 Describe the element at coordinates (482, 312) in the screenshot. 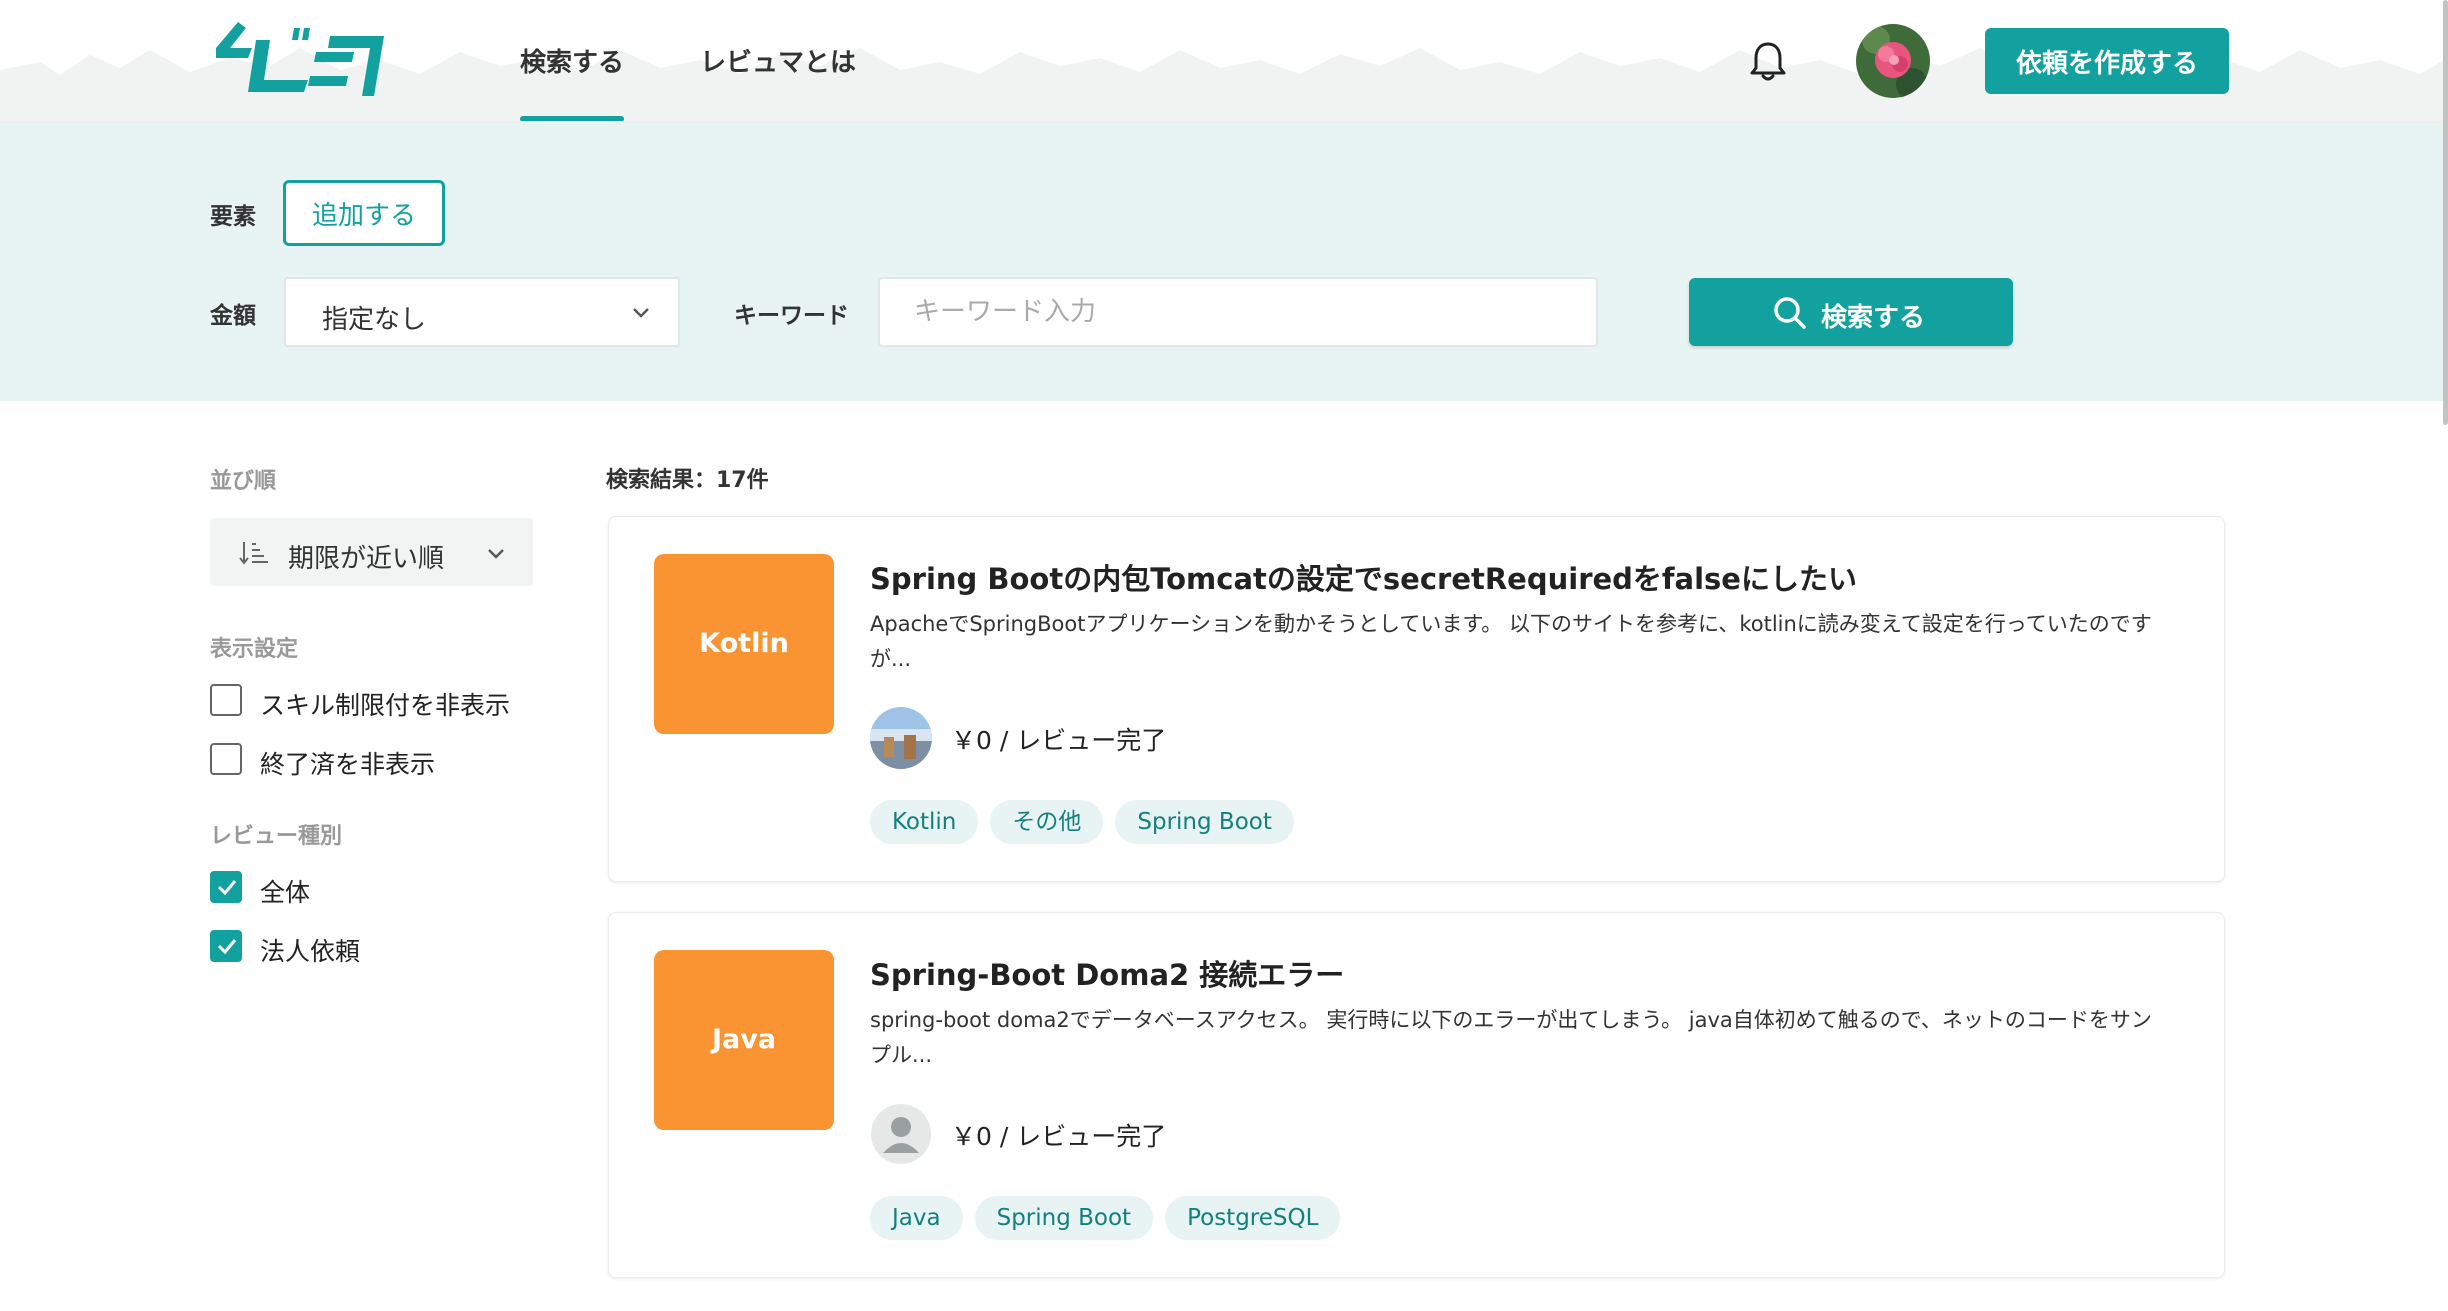

I see `price-select: 指定なし` at that location.